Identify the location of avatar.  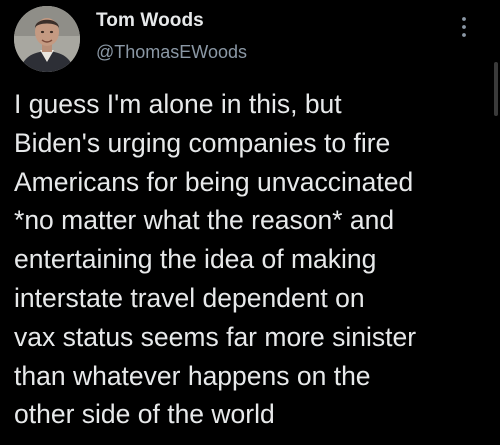
(47, 39).